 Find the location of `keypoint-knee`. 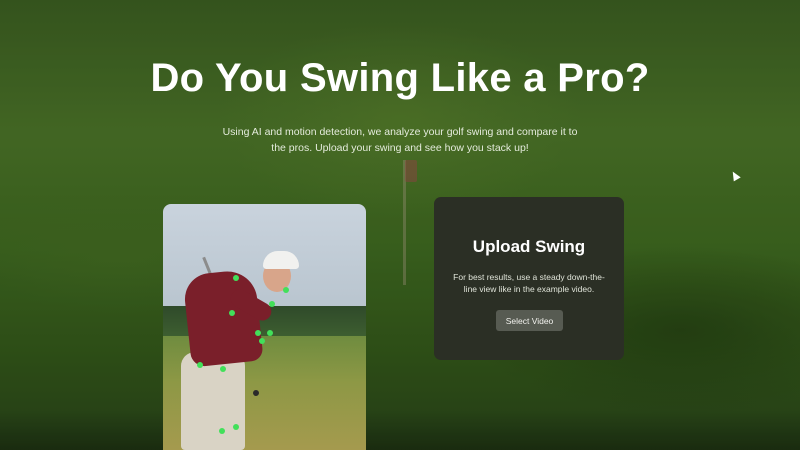

keypoint-knee is located at coordinates (222, 431).